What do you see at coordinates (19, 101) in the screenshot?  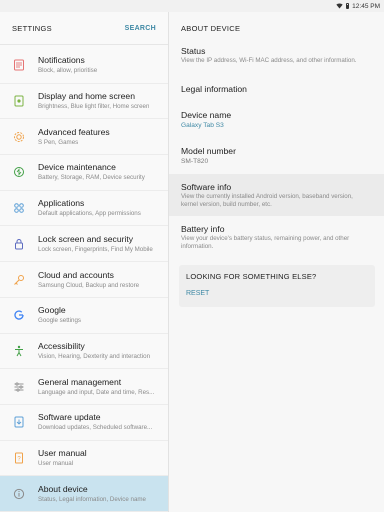 I see `display-icon` at bounding box center [19, 101].